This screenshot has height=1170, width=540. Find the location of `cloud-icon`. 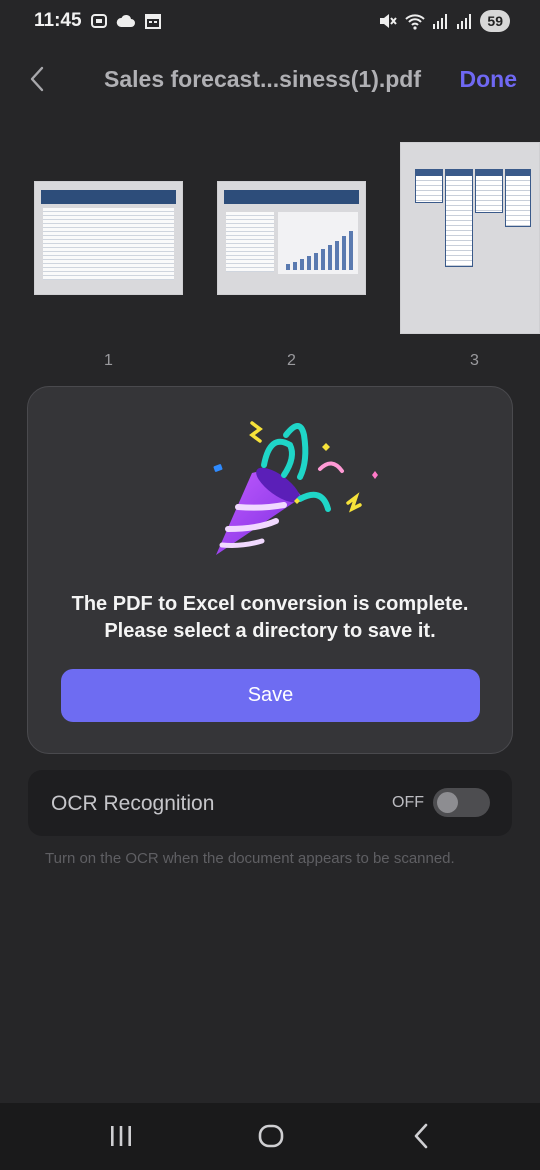

cloud-icon is located at coordinates (125, 20).